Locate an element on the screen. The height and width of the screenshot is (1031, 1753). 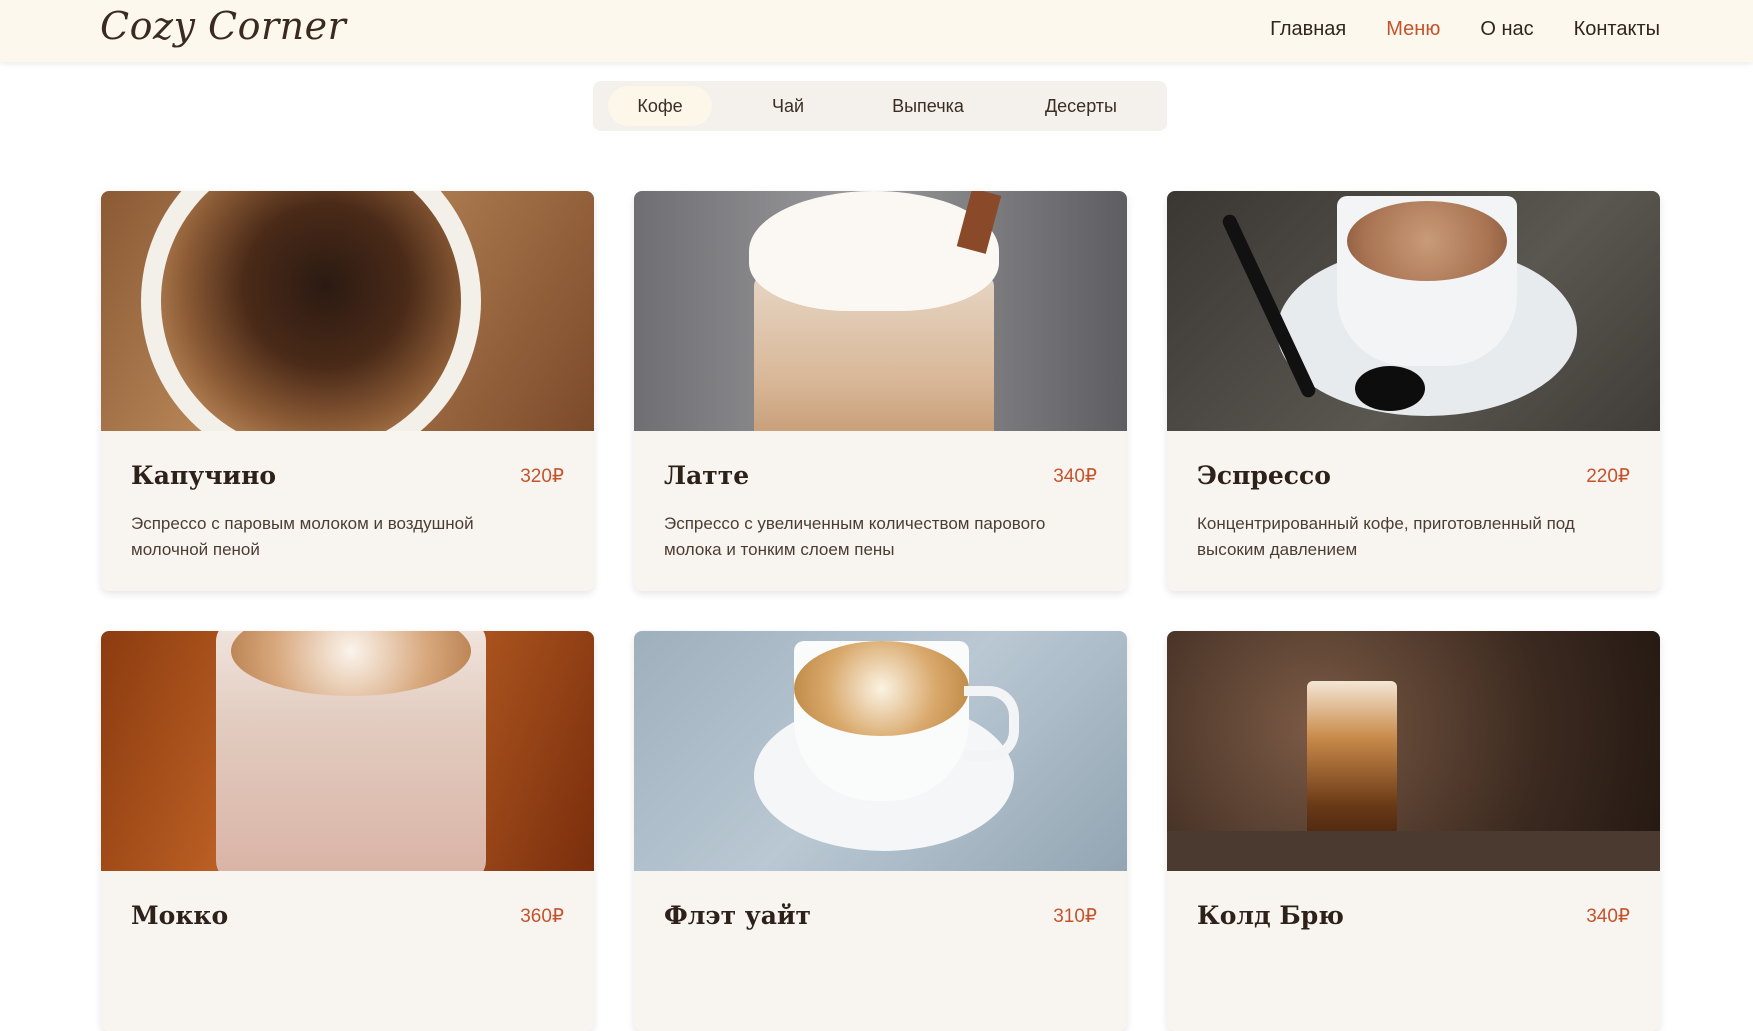
item-price: 310₽ is located at coordinates (1075, 916).